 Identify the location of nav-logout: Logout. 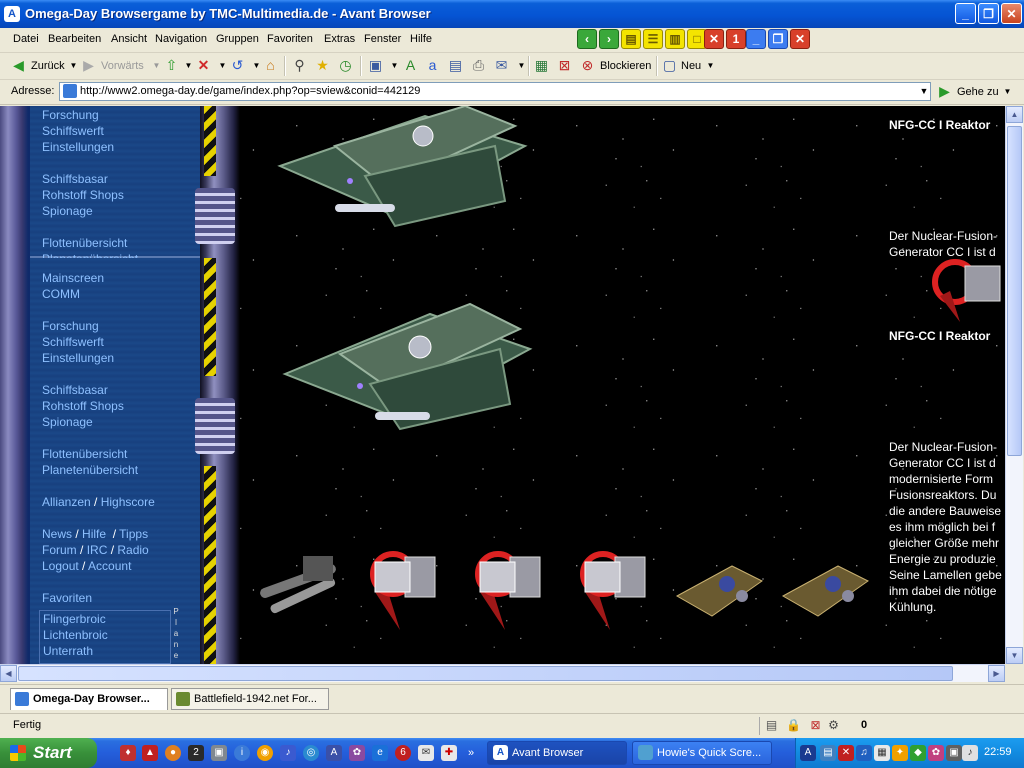
(60, 566).